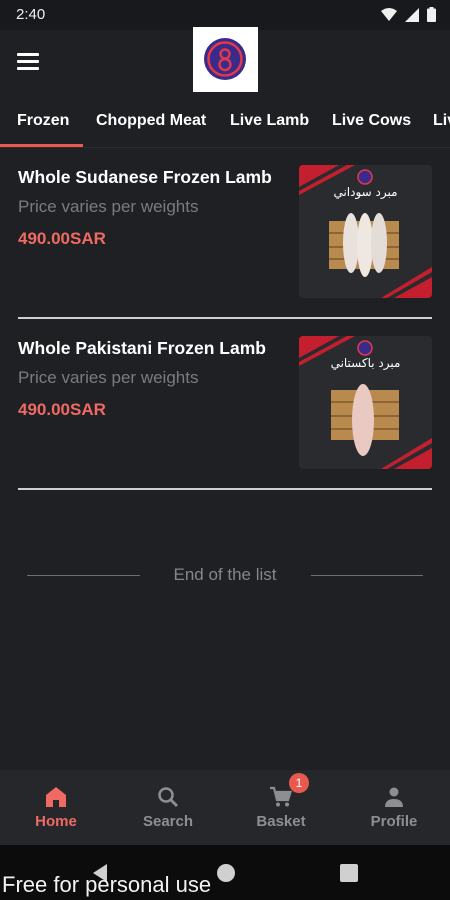 The width and height of the screenshot is (450, 900). What do you see at coordinates (269, 121) in the screenshot?
I see `tab-live-lamb: Live Lamb` at bounding box center [269, 121].